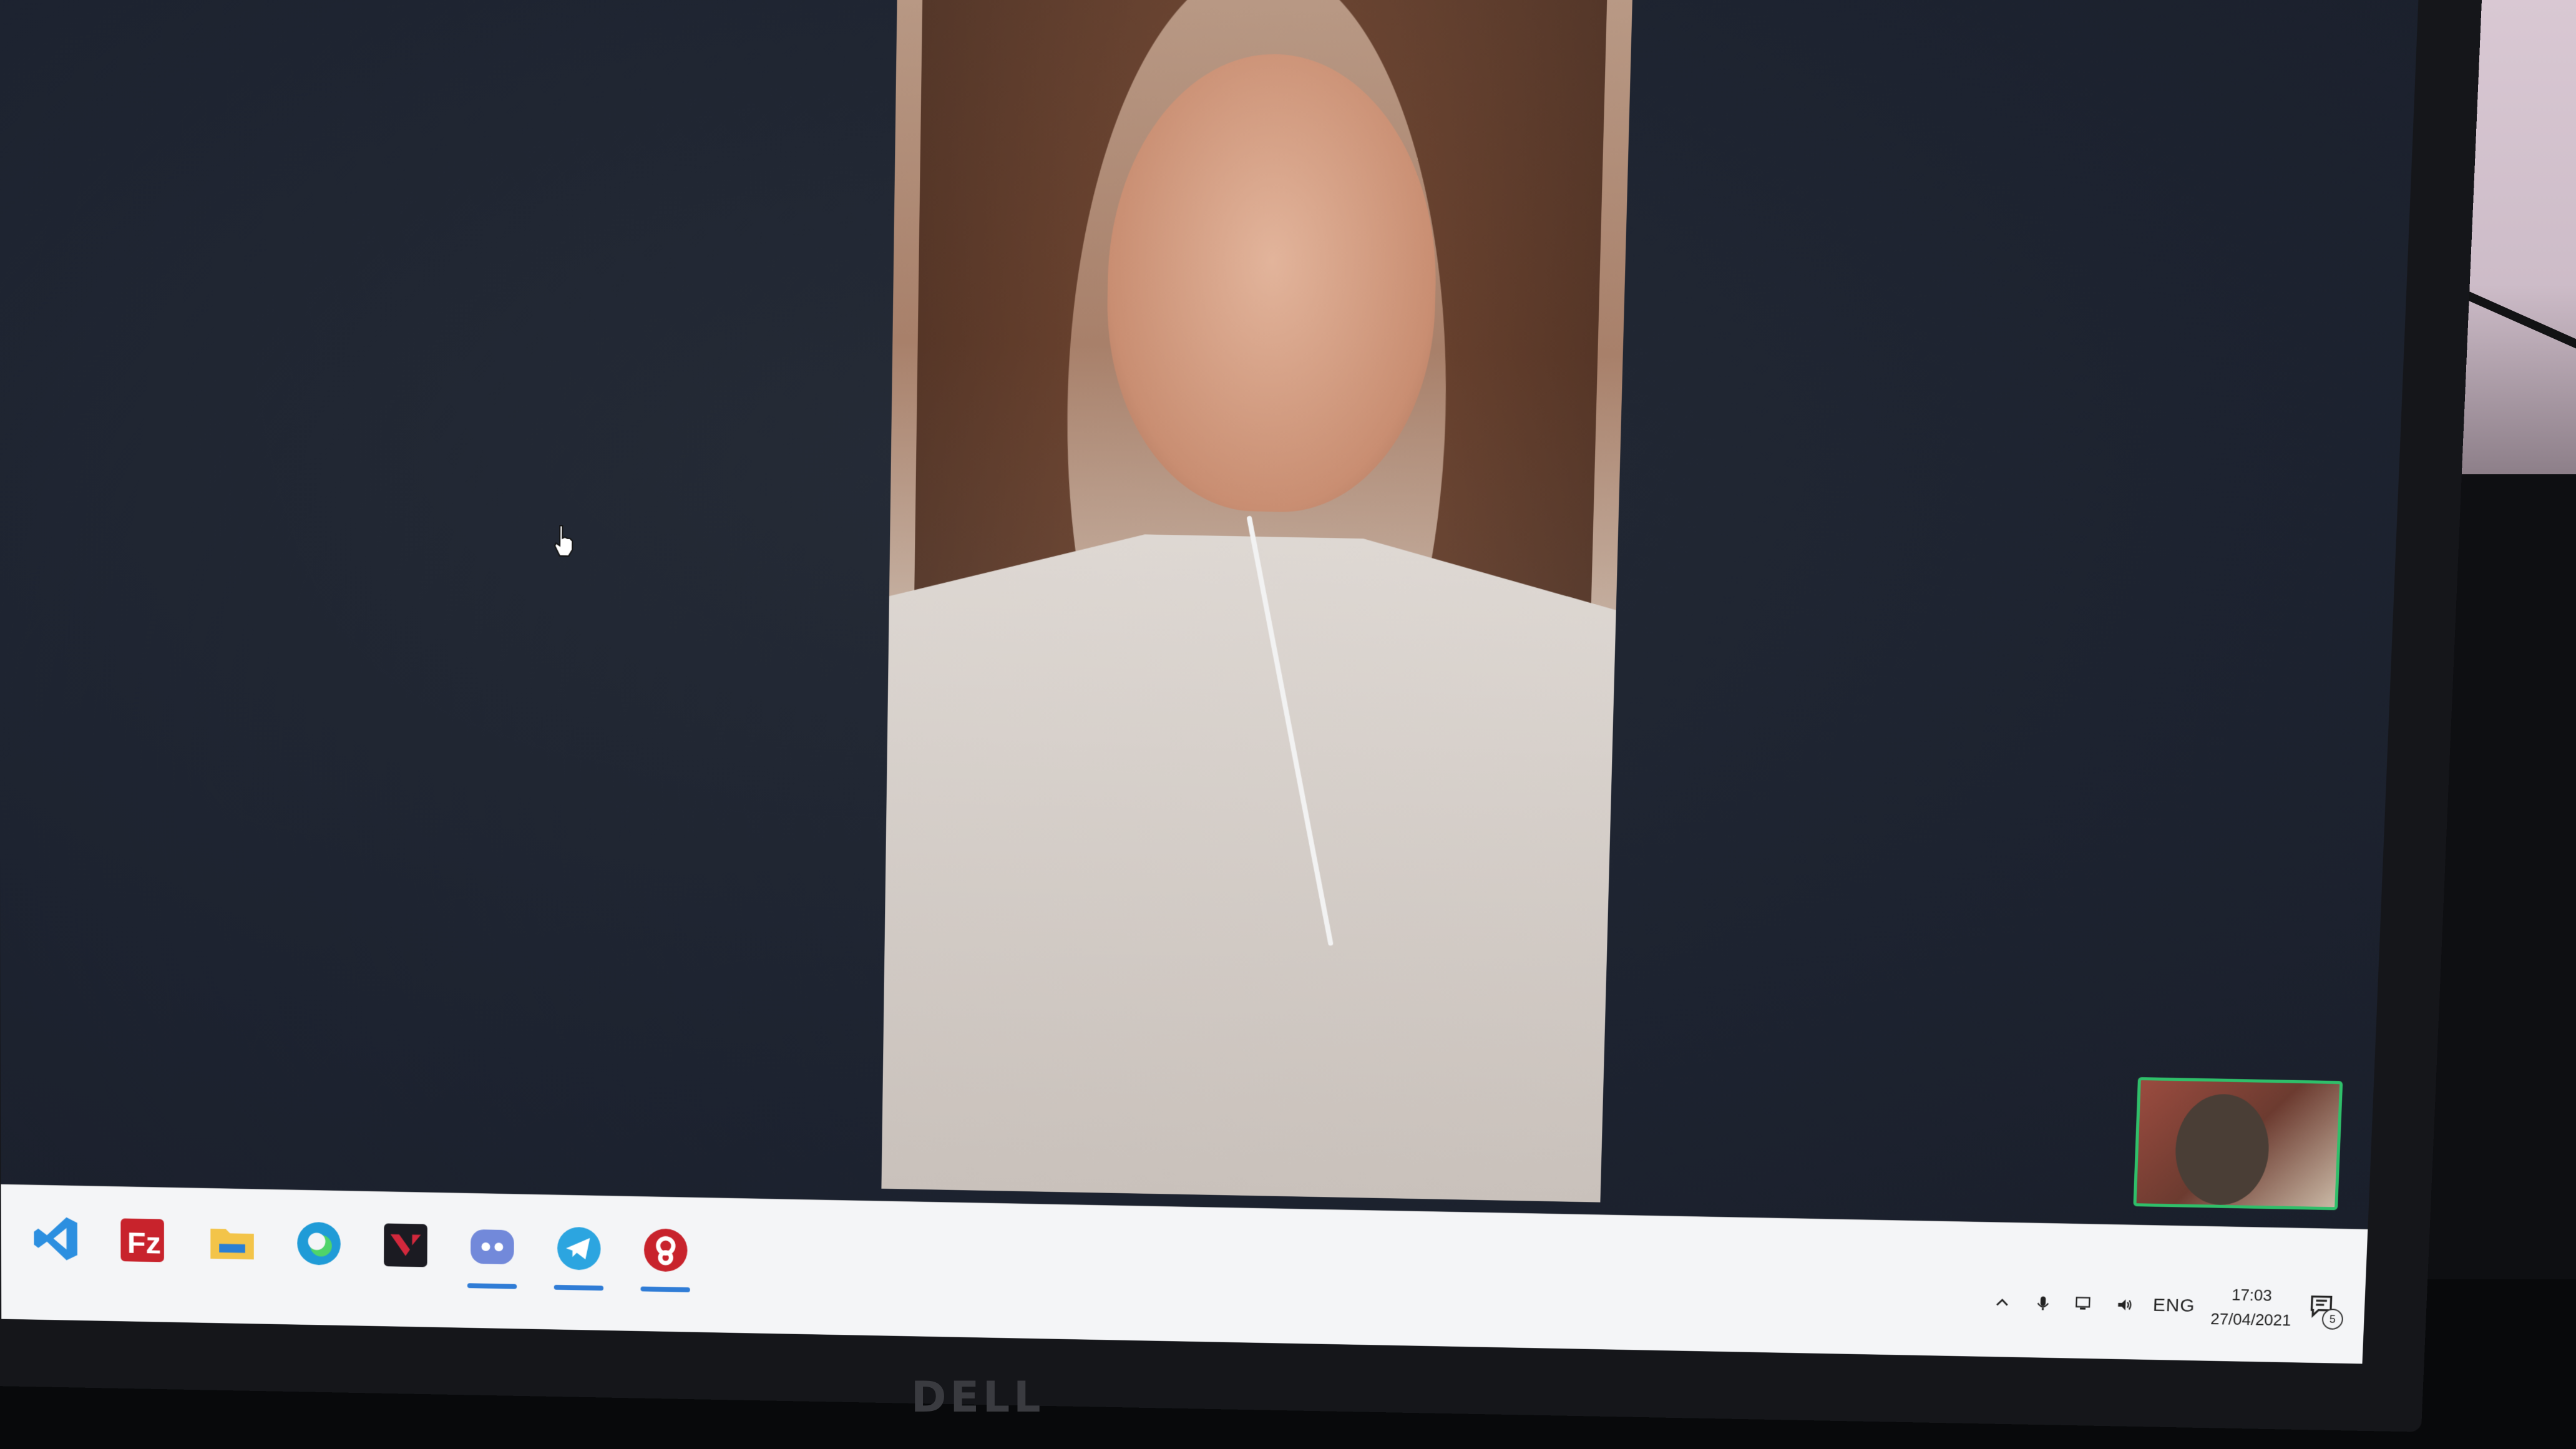 This screenshot has height=1449, width=2576. Describe the element at coordinates (2222, 1149) in the screenshot. I see `self-view-head` at that location.